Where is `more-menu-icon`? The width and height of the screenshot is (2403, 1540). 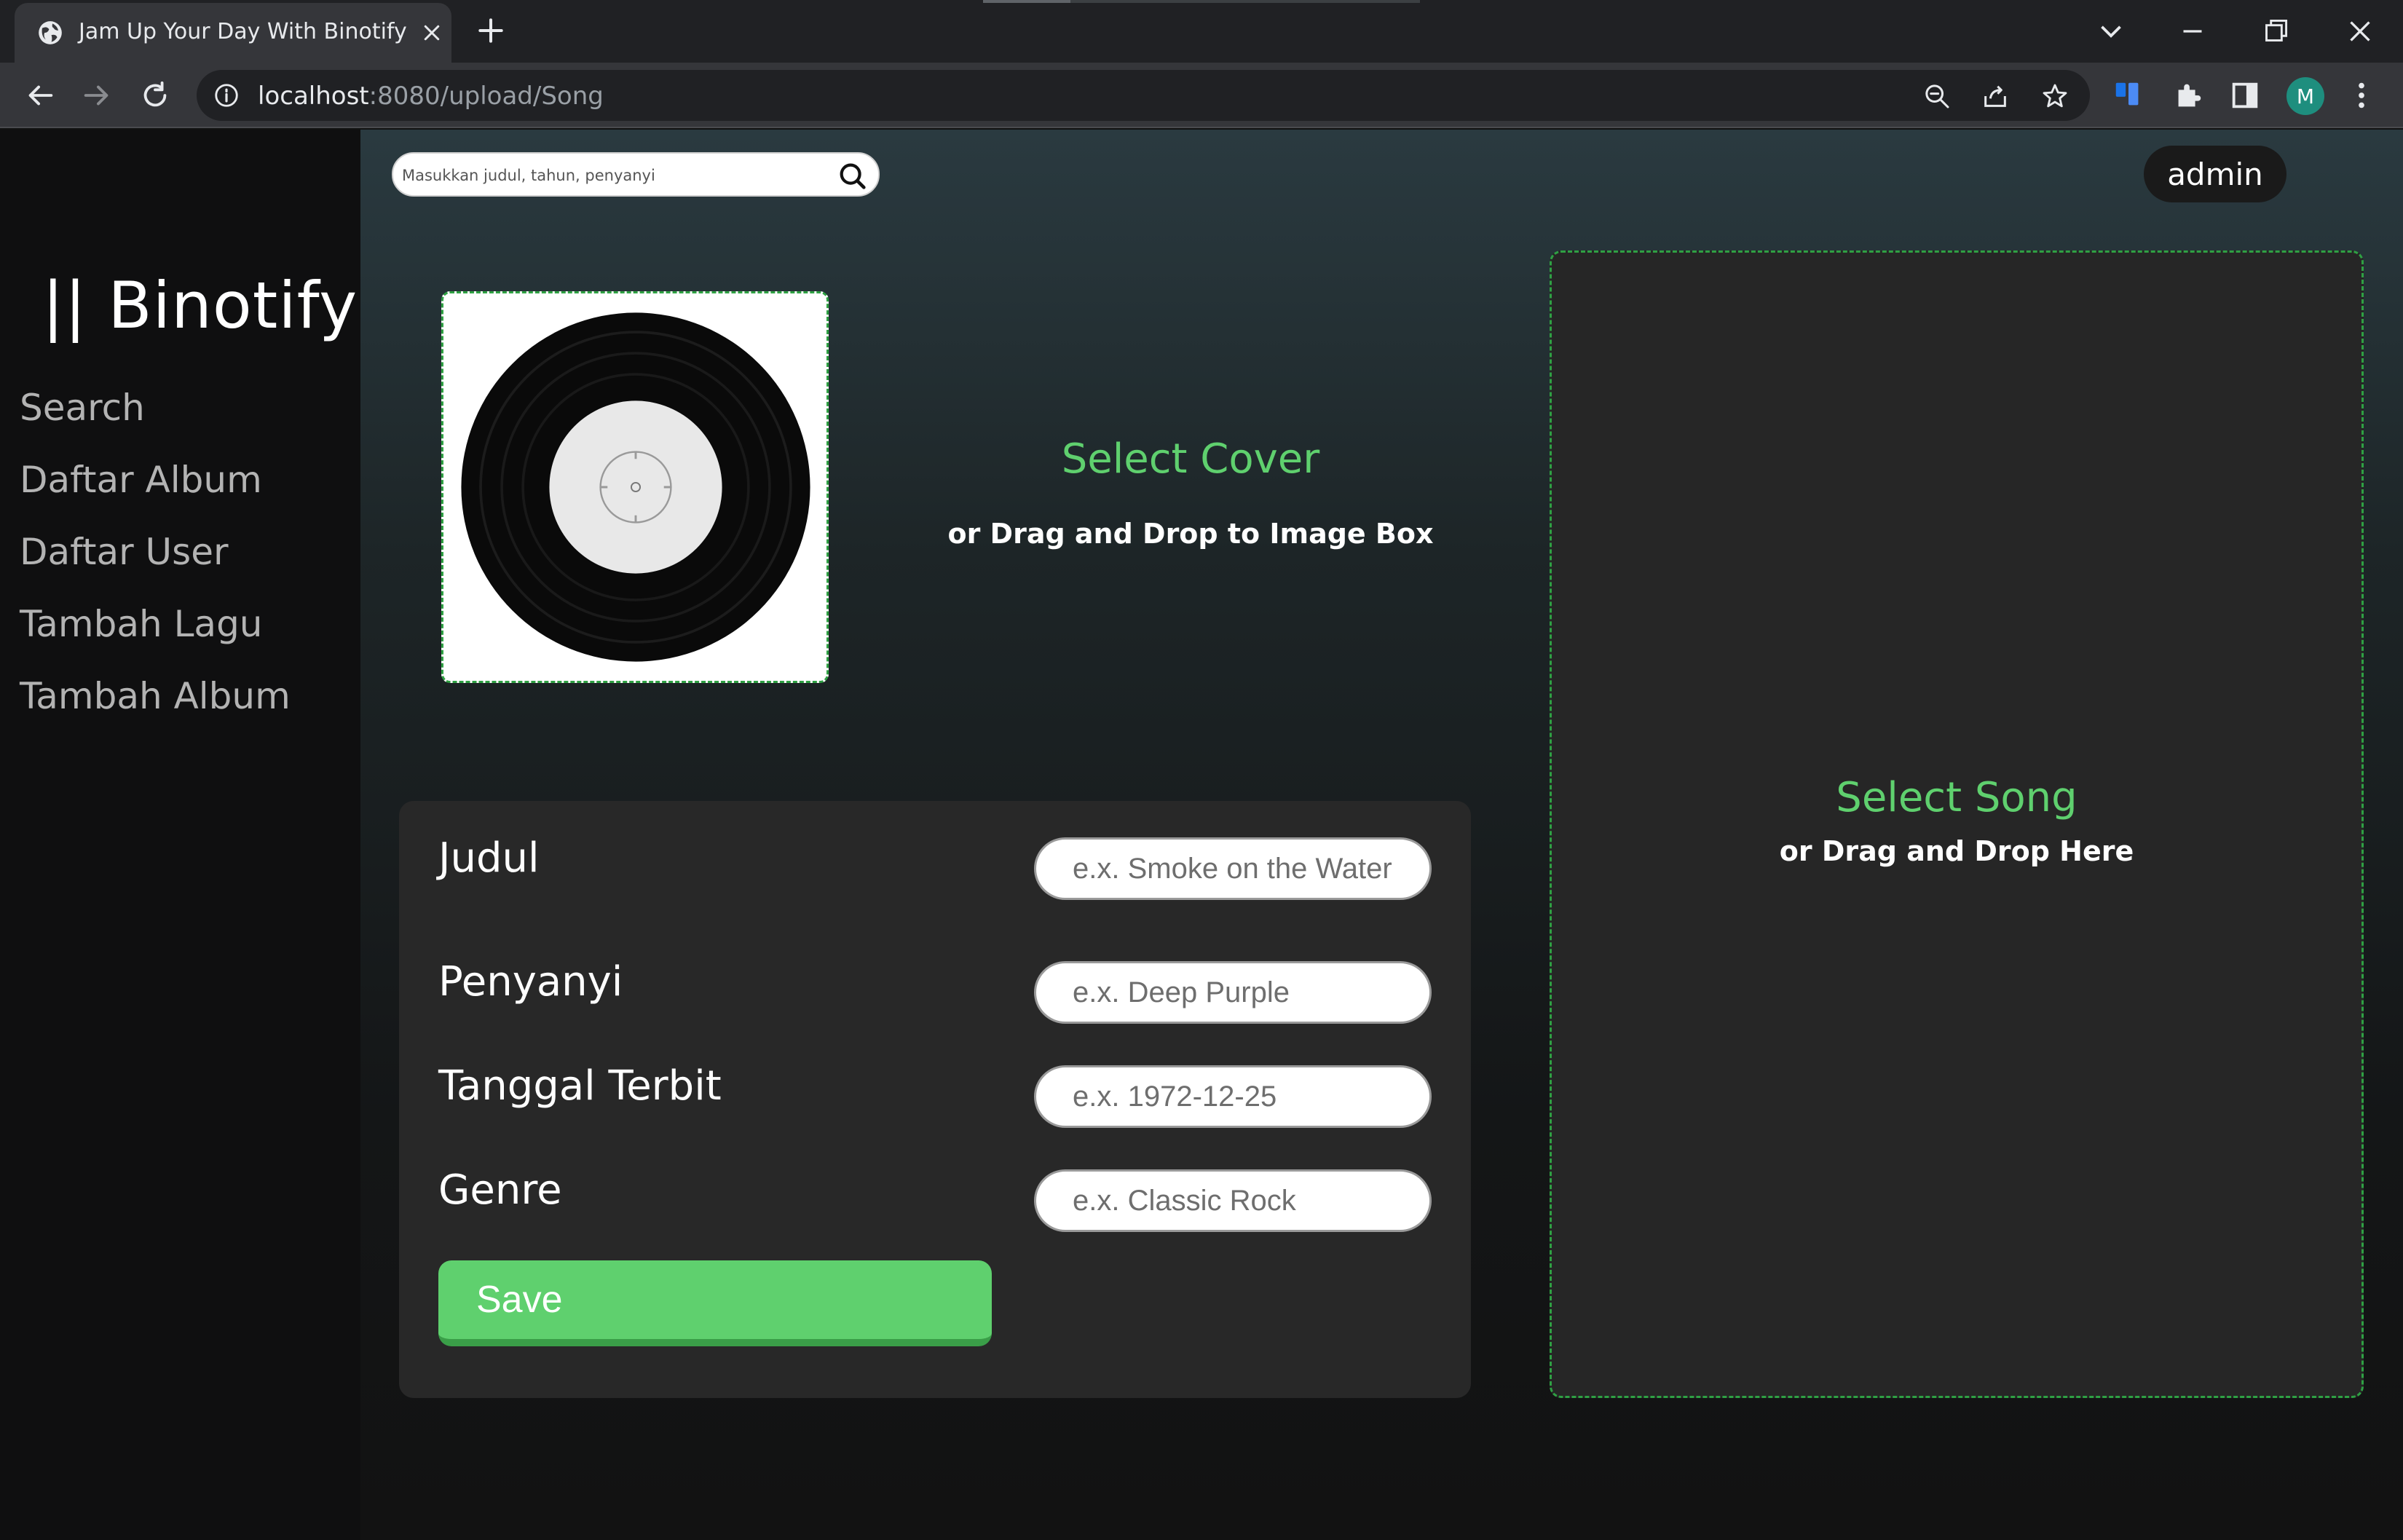
more-menu-icon is located at coordinates (2361, 96).